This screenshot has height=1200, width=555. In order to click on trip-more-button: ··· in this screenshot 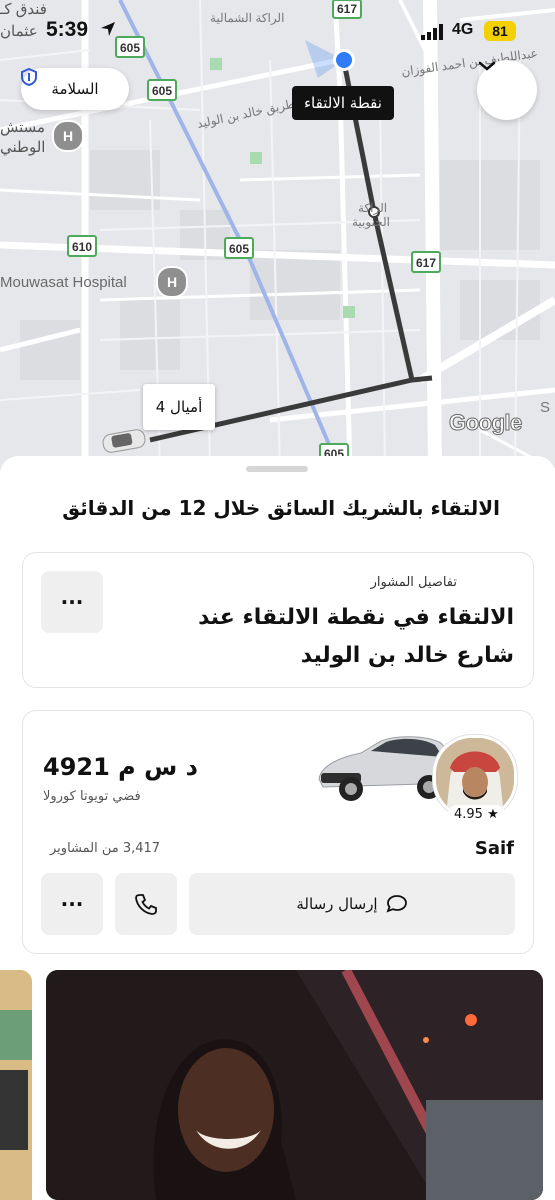, I will do `click(72, 602)`.